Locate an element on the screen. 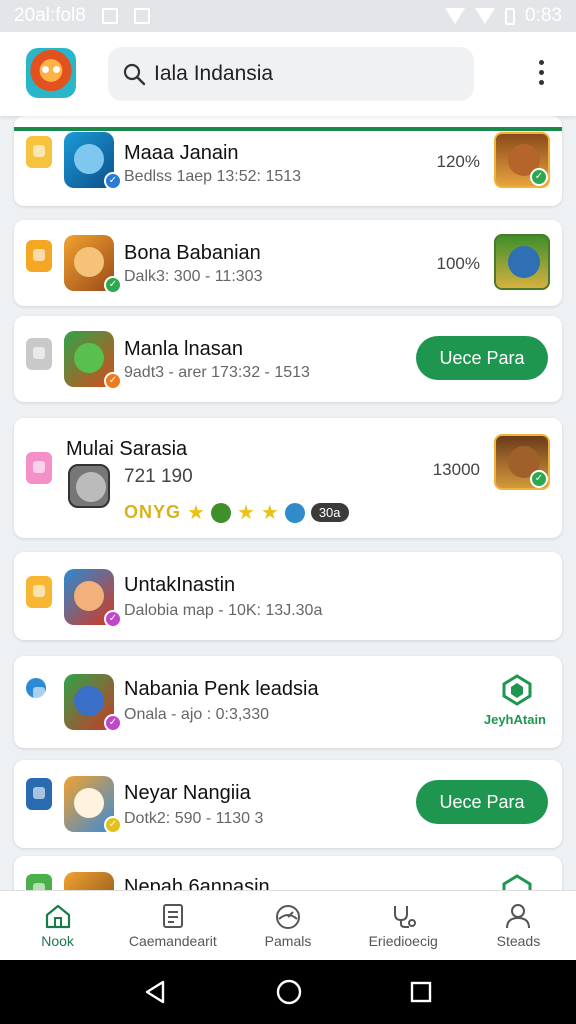 This screenshot has height=1024, width=576. nav-profile: Steads is located at coordinates (518, 925).